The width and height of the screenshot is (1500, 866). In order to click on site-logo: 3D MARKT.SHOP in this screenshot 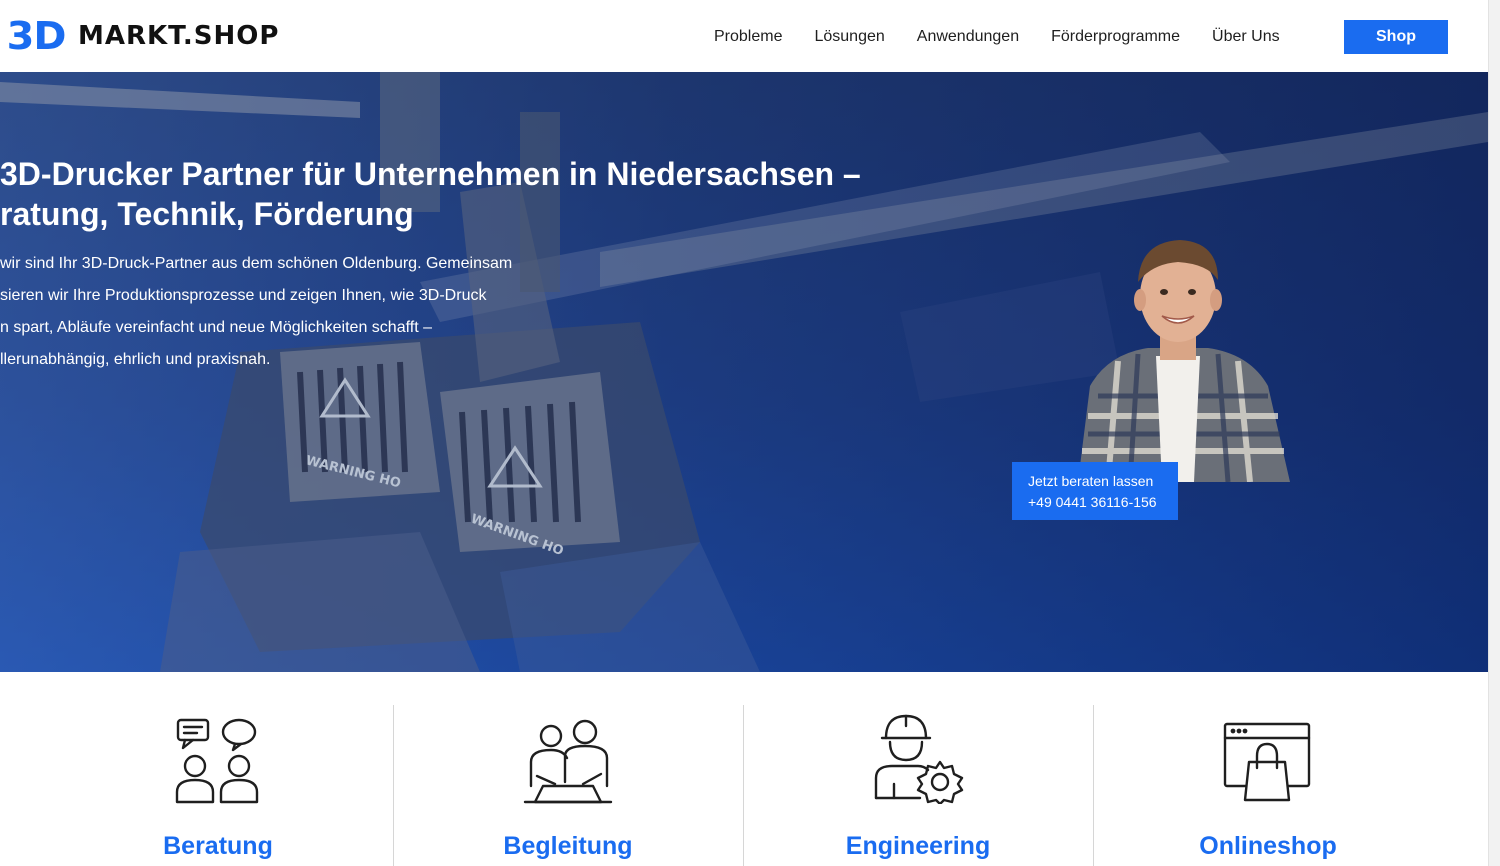, I will do `click(143, 36)`.